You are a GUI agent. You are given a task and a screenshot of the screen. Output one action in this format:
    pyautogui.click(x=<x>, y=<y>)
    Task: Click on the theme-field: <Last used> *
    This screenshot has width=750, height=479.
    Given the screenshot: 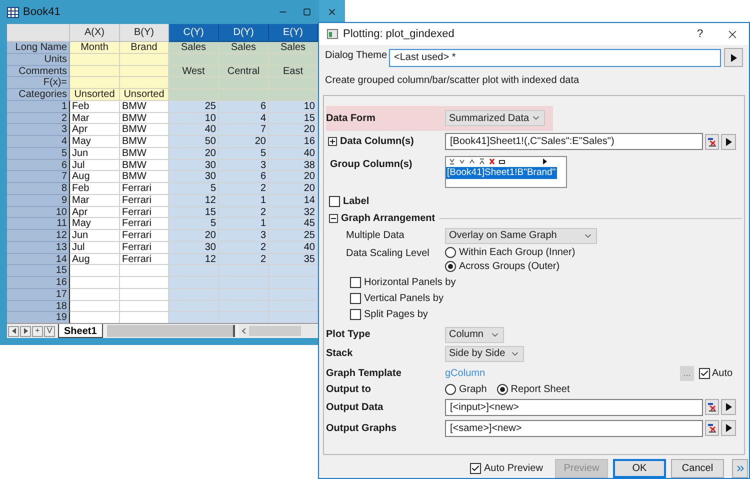 What is the action you would take?
    pyautogui.click(x=555, y=57)
    